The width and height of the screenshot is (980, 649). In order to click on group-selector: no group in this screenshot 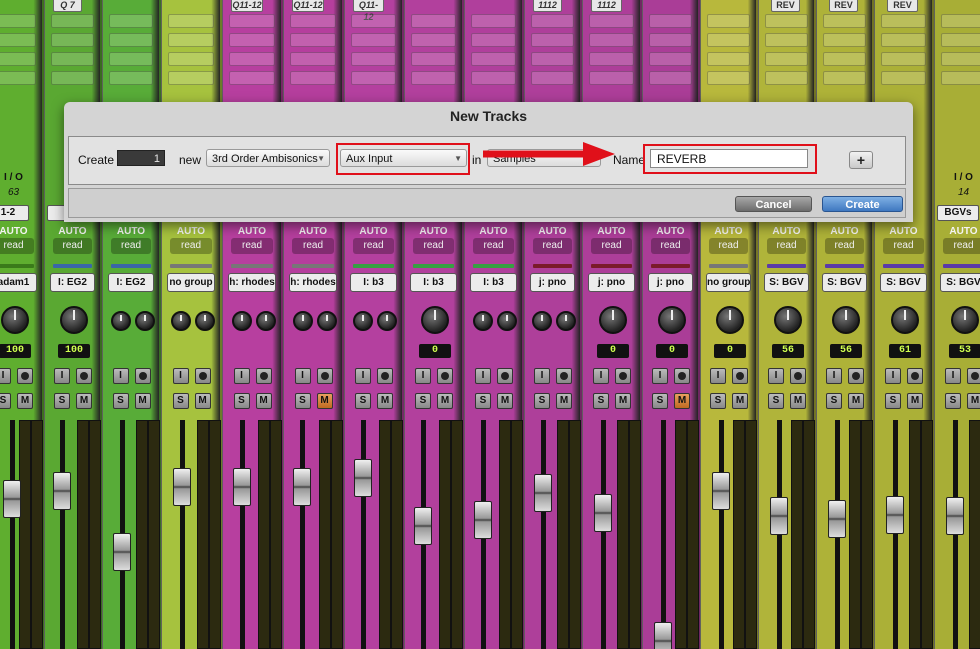, I will do `click(191, 282)`.